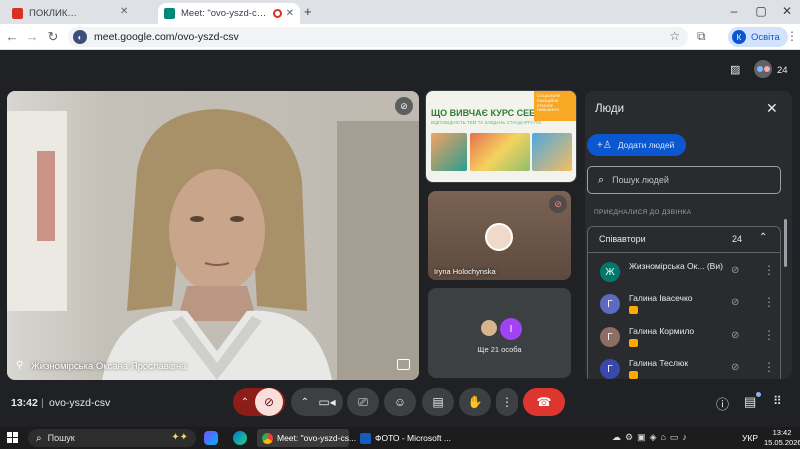 Image resolution: width=800 pixels, height=449 pixels. I want to click on person-name: Галина Теслюк, so click(659, 363).